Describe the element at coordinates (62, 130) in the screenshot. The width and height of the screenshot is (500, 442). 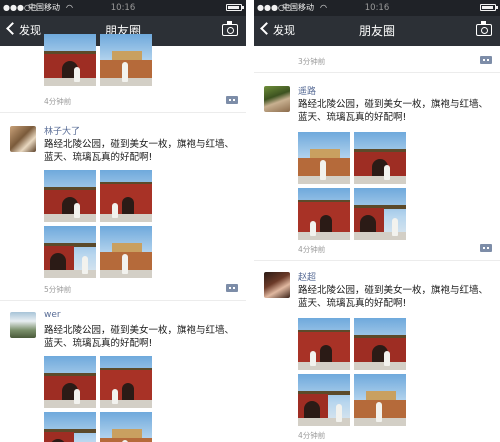
I see `post-author: 林子大了` at that location.